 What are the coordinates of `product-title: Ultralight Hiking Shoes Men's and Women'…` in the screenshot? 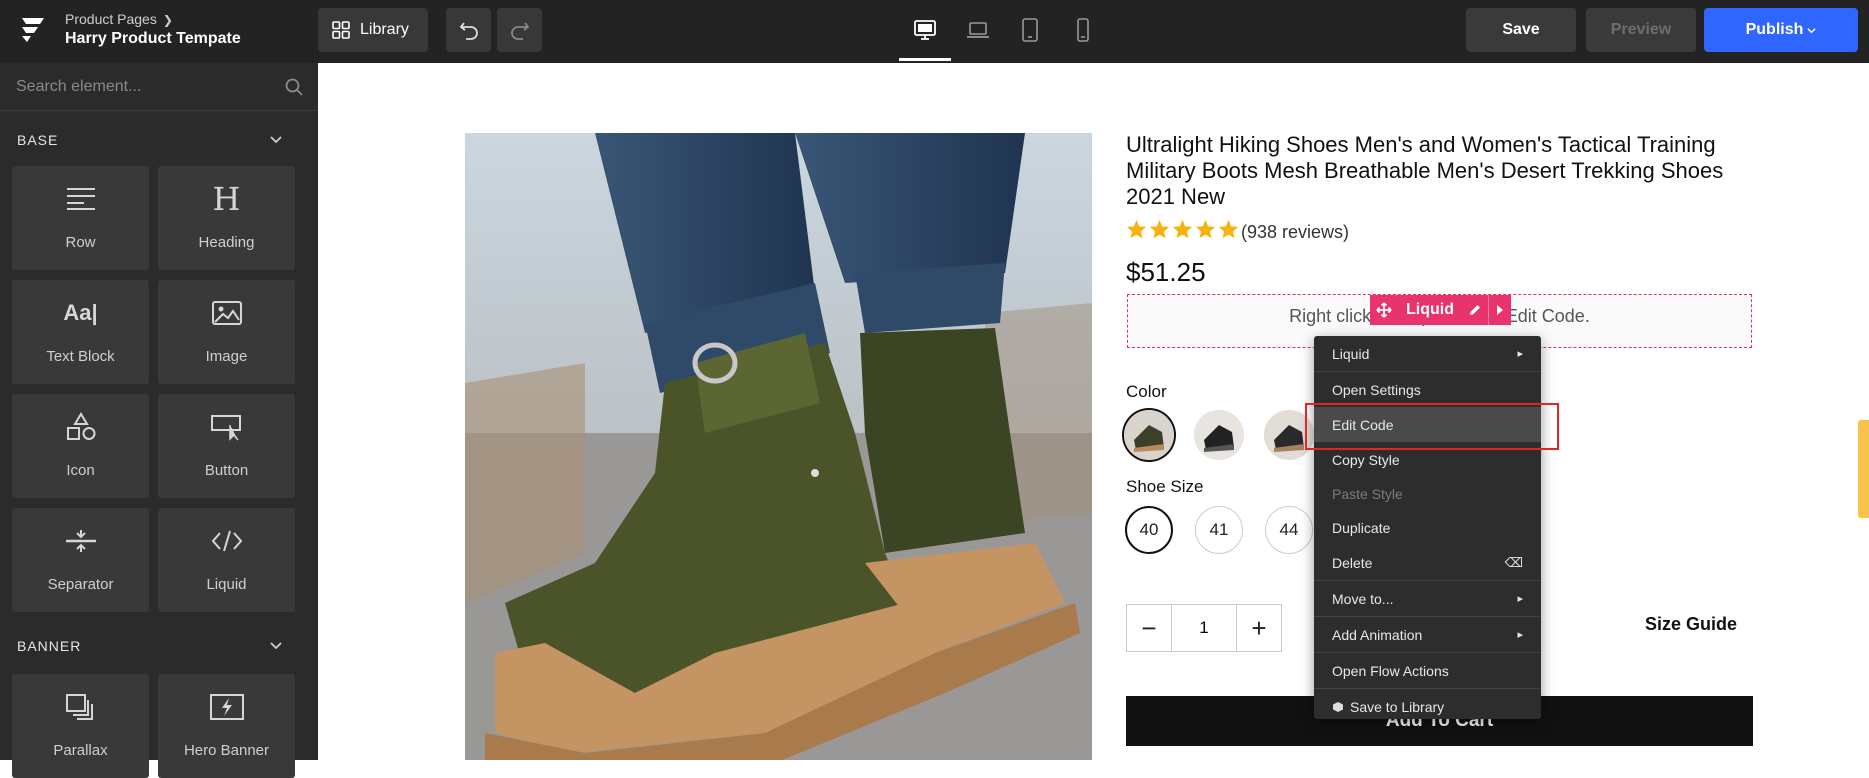 It's located at (1425, 170).